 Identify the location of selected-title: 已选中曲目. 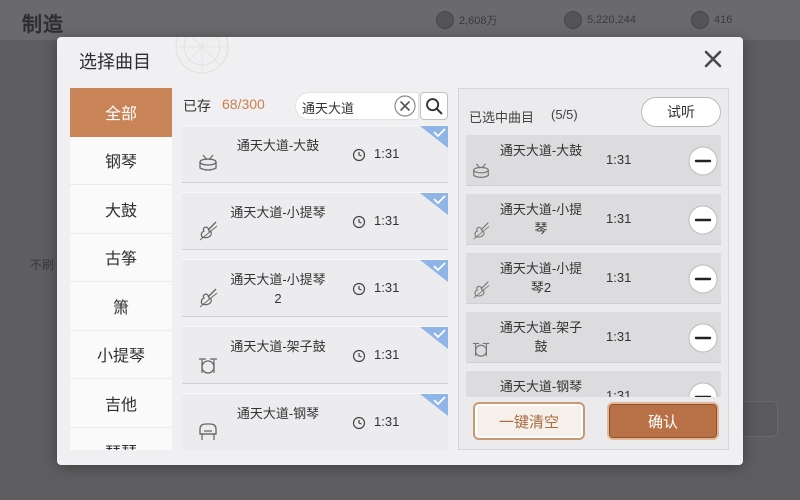
(502, 117).